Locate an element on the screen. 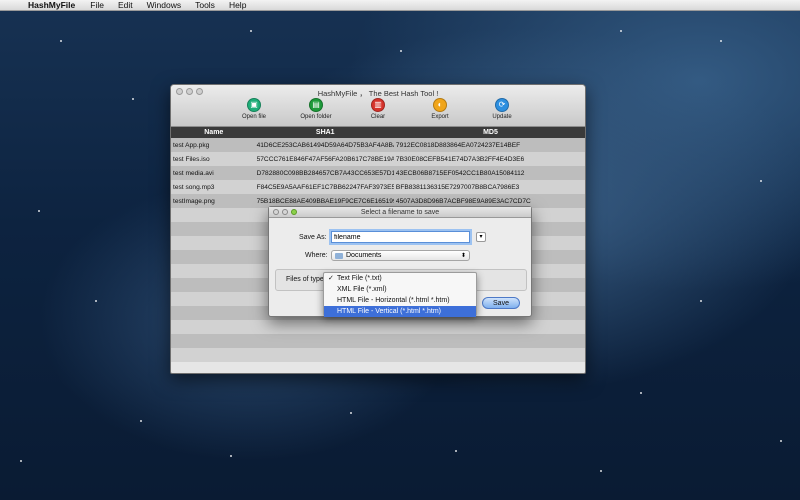 The image size is (800, 500). folder-icon is located at coordinates (339, 255).